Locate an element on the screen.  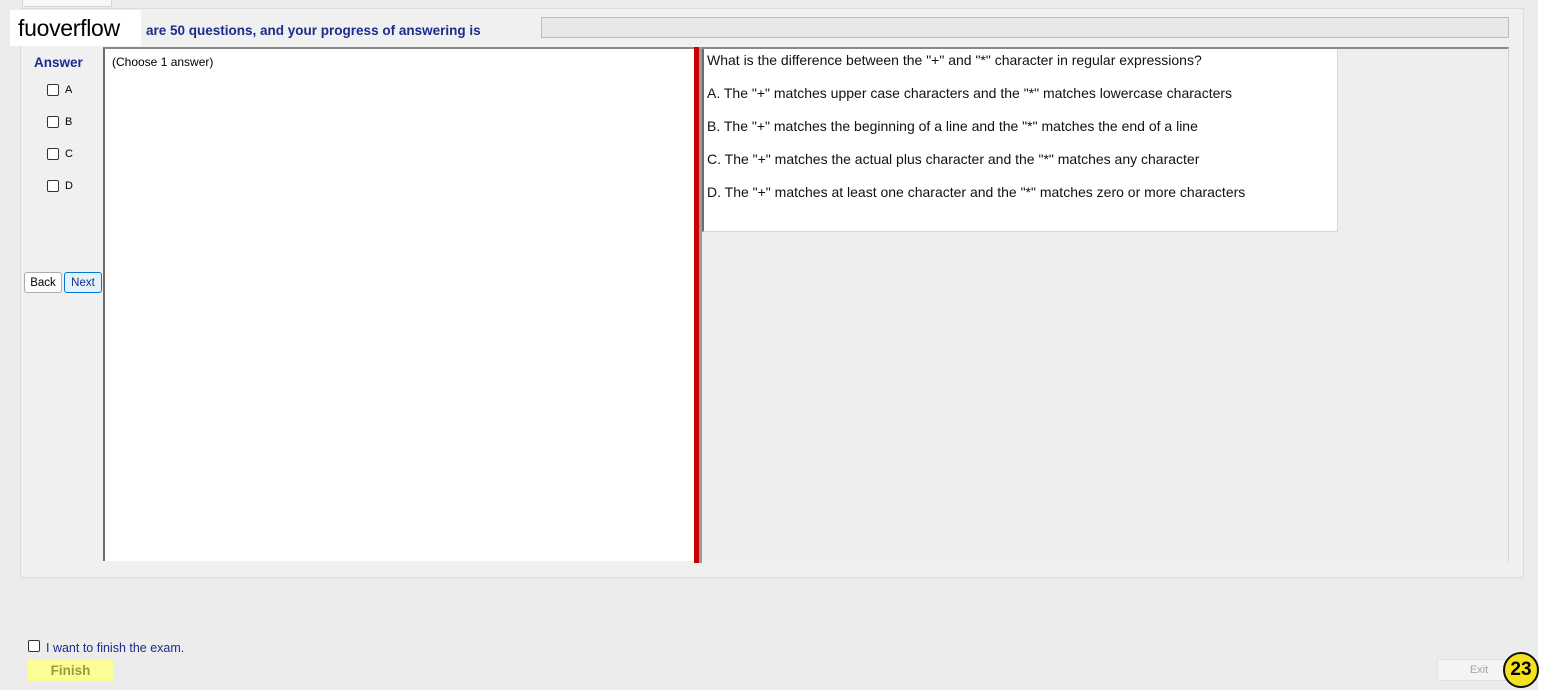
option-d-label: D is located at coordinates (69, 186).